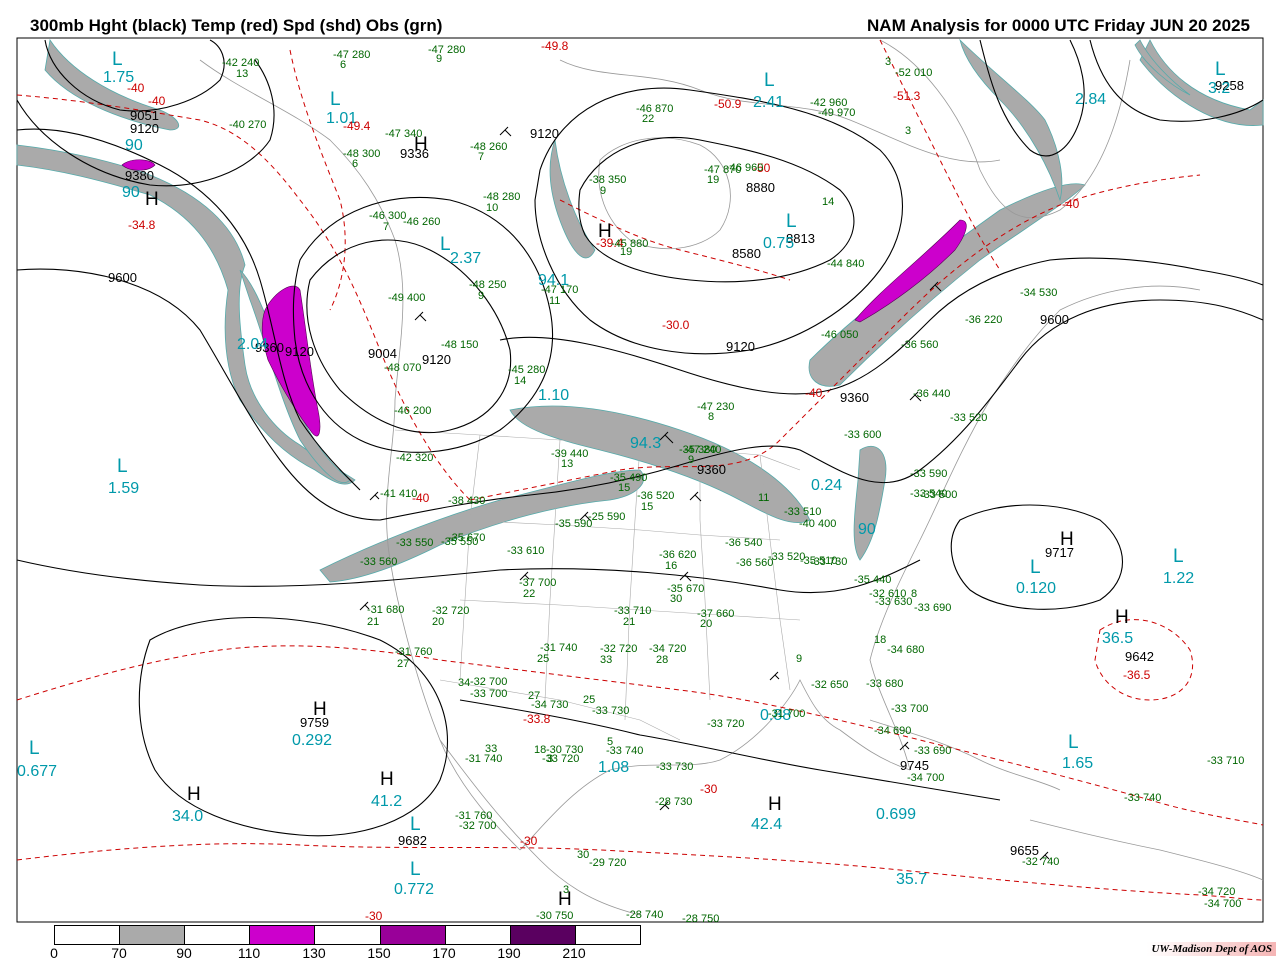 The height and width of the screenshot is (961, 1280). I want to click on temperature-label: -30, so click(709, 789).